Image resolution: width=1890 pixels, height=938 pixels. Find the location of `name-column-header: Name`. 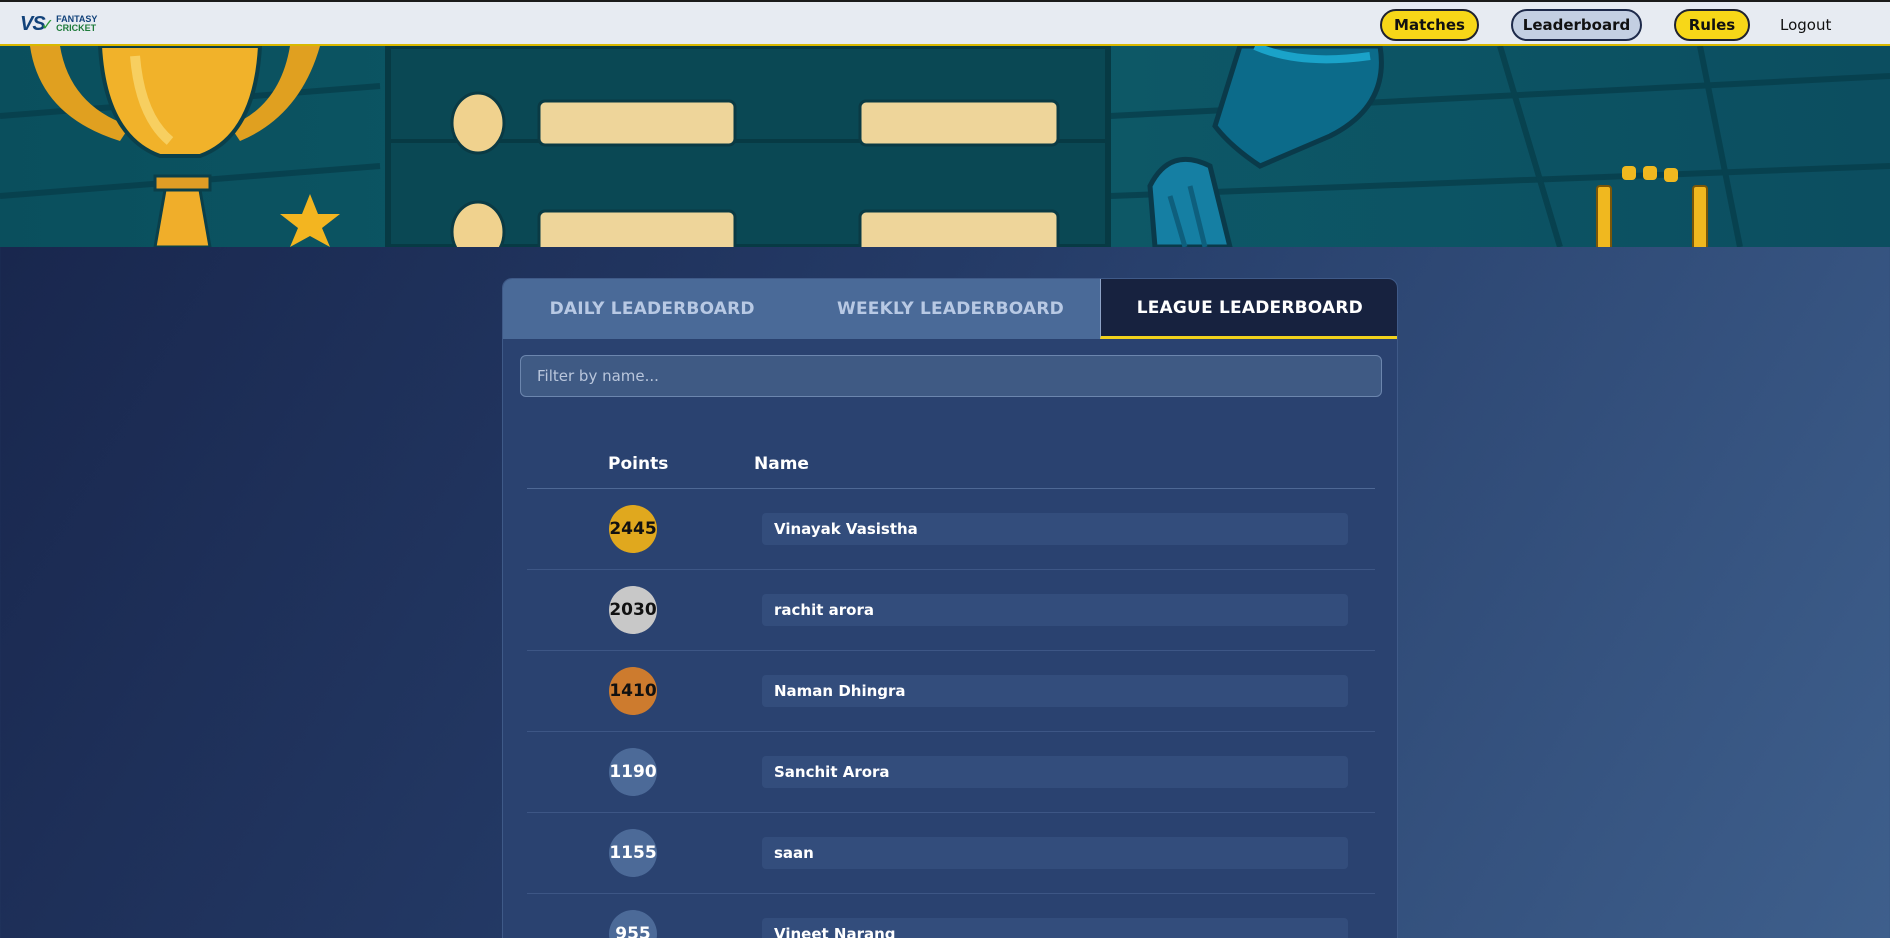

name-column-header: Name is located at coordinates (781, 464).